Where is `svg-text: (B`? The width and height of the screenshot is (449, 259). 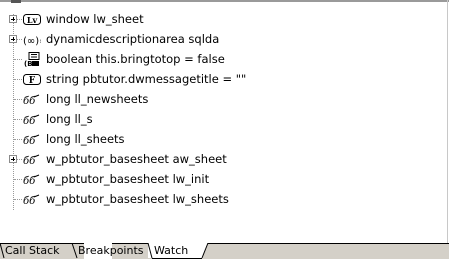
svg-text: (B is located at coordinates (28, 63).